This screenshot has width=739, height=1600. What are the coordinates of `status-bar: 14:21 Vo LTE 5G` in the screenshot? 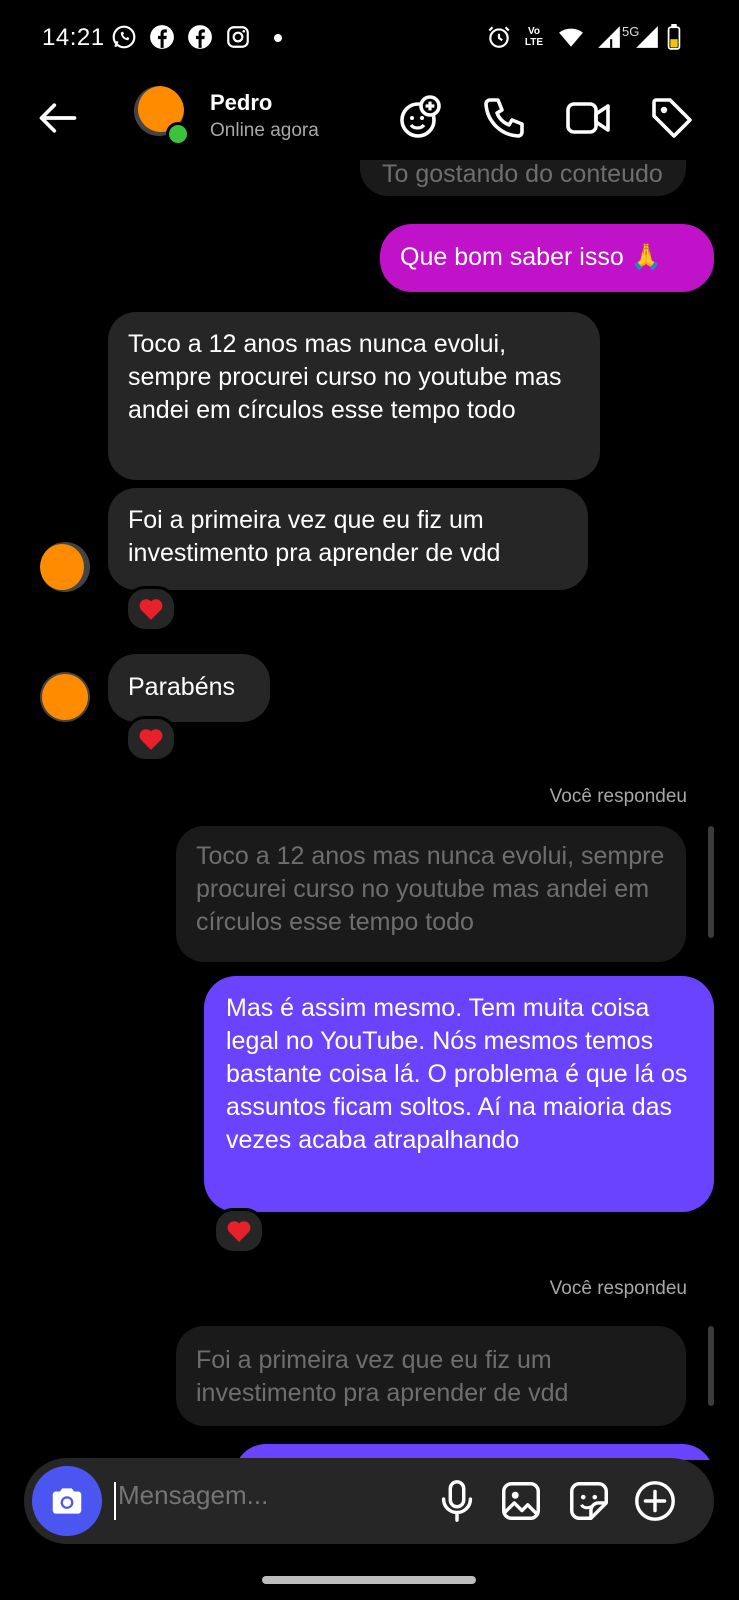 It's located at (369, 39).